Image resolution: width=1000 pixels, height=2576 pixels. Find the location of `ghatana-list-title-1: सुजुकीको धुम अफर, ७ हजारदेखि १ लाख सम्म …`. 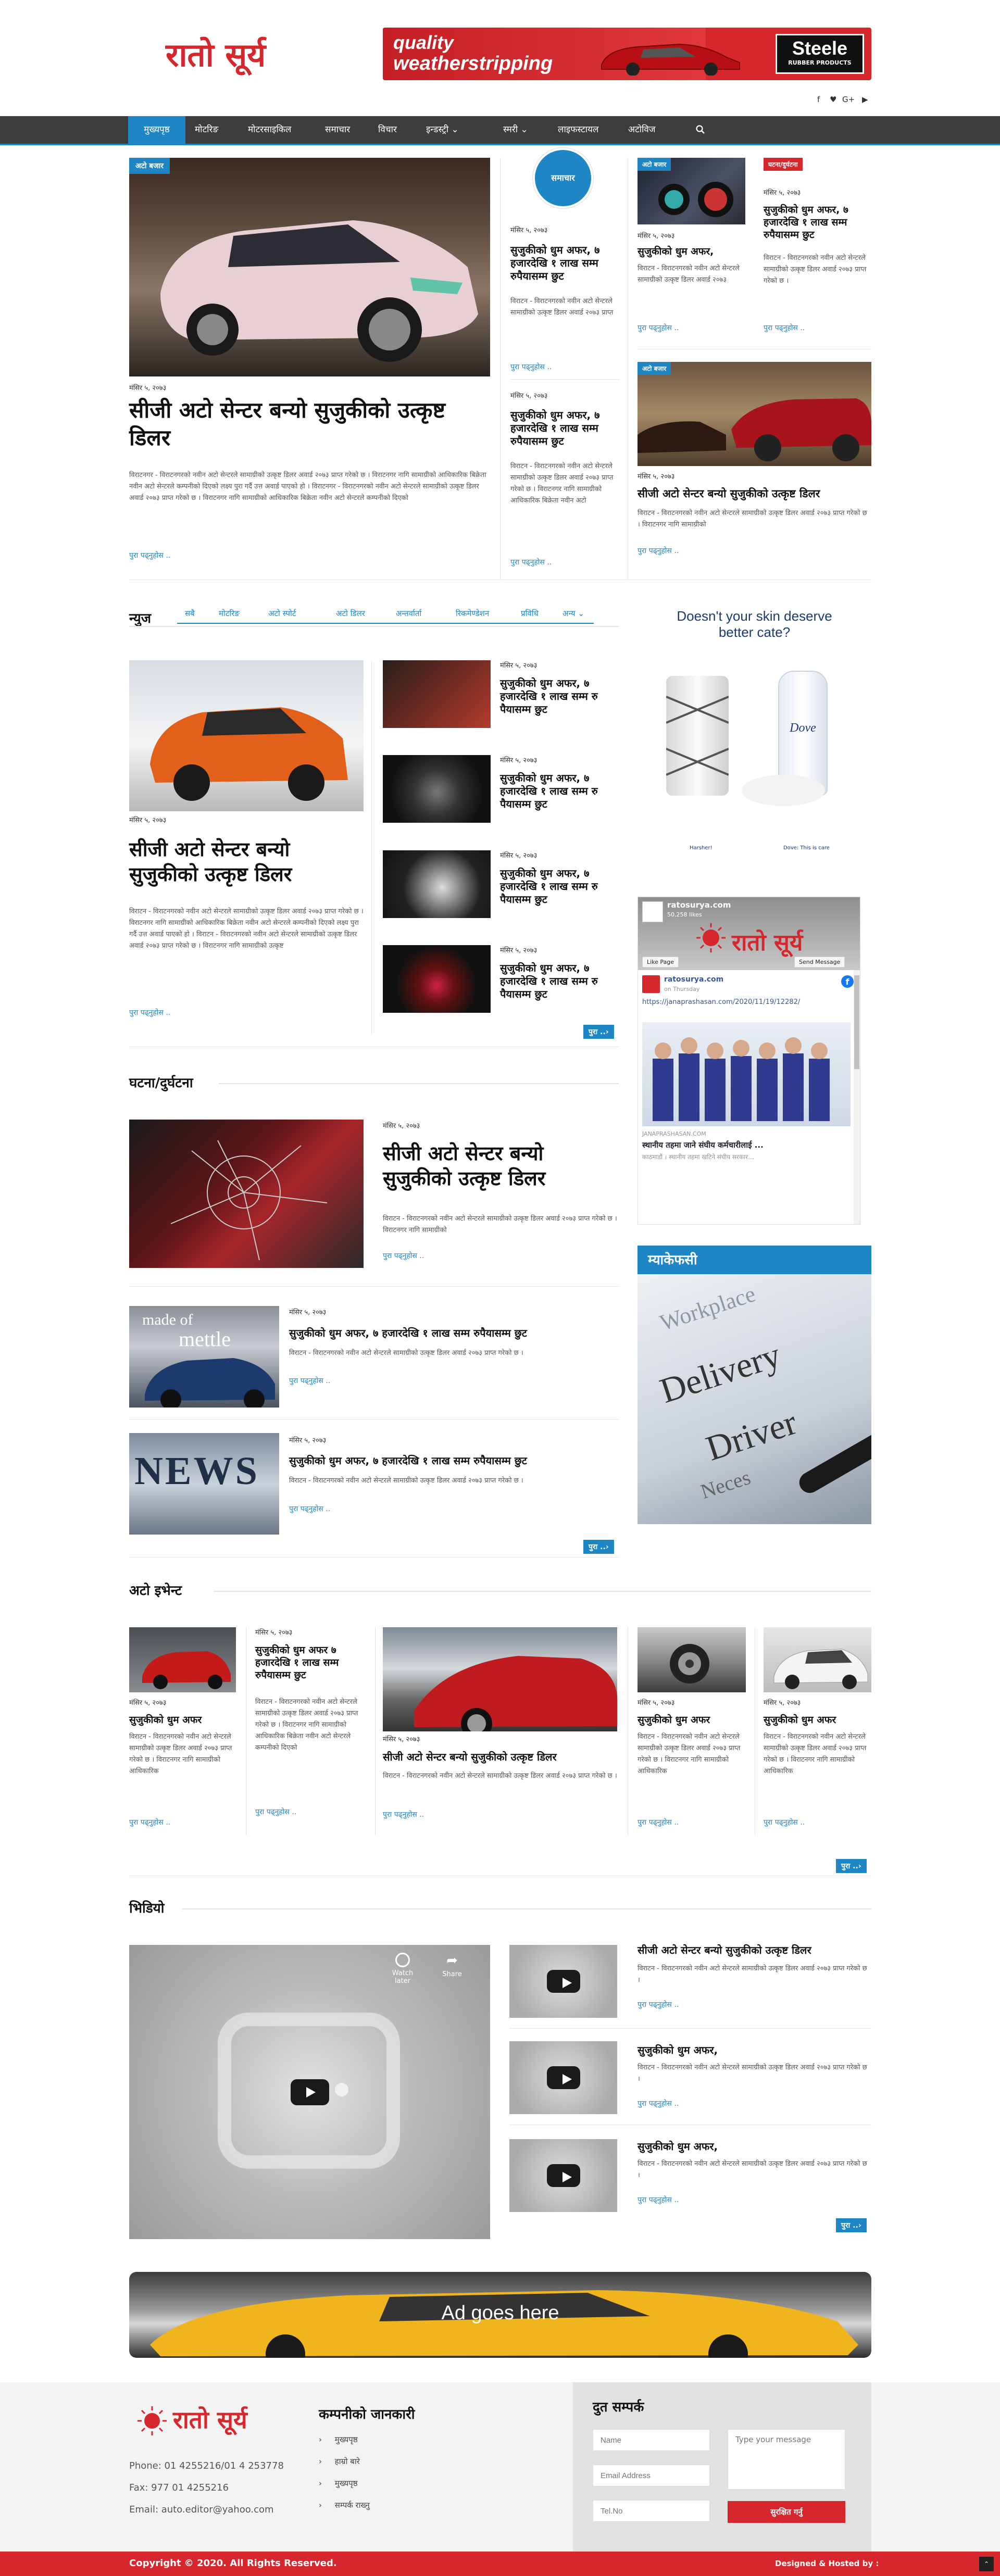

ghatana-list-title-1: सुजुकीको धुम अफर, ७ हजारदेखि १ लाख सम्म … is located at coordinates (453, 1333).